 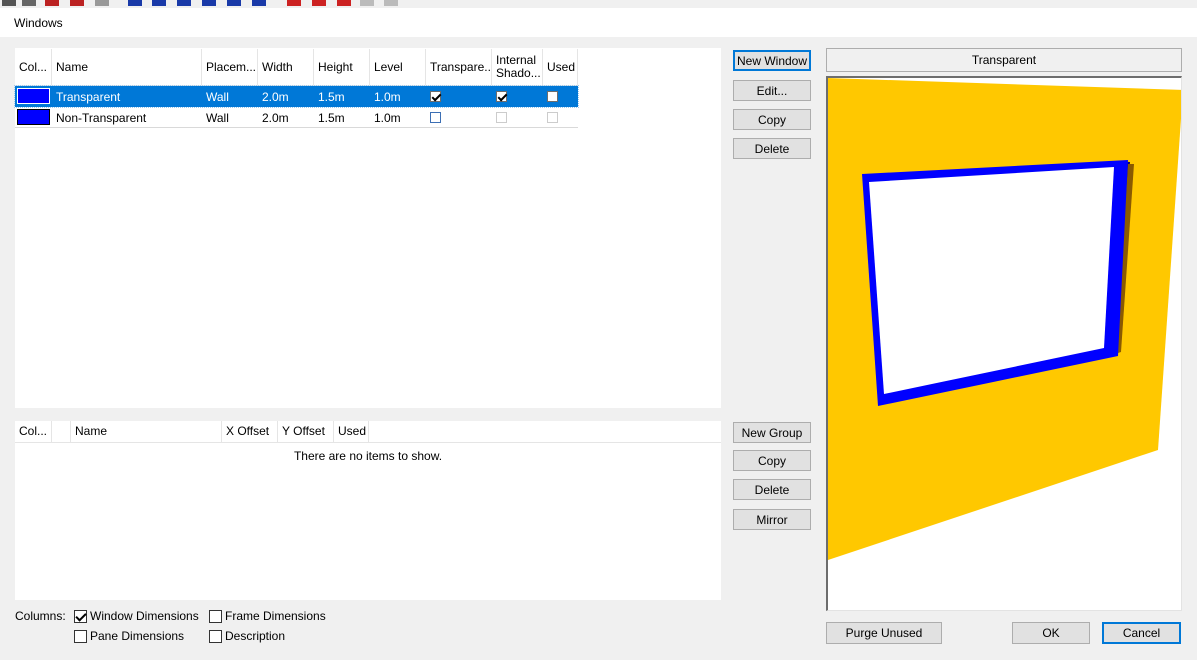 I want to click on column-header-width: Width, so click(x=286, y=67).